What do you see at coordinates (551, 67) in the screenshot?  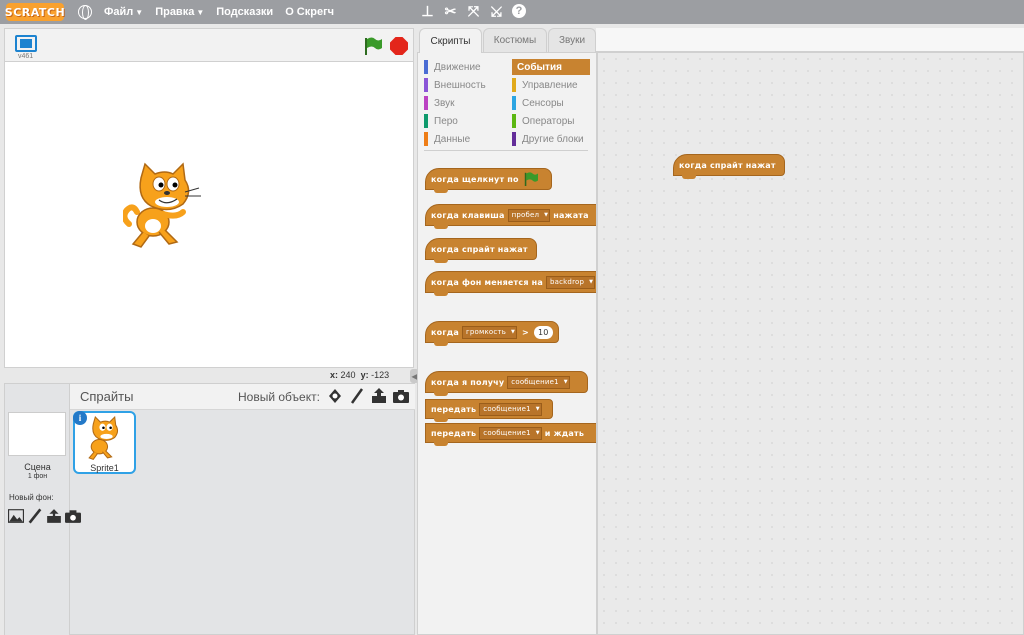 I see `category-events: События` at bounding box center [551, 67].